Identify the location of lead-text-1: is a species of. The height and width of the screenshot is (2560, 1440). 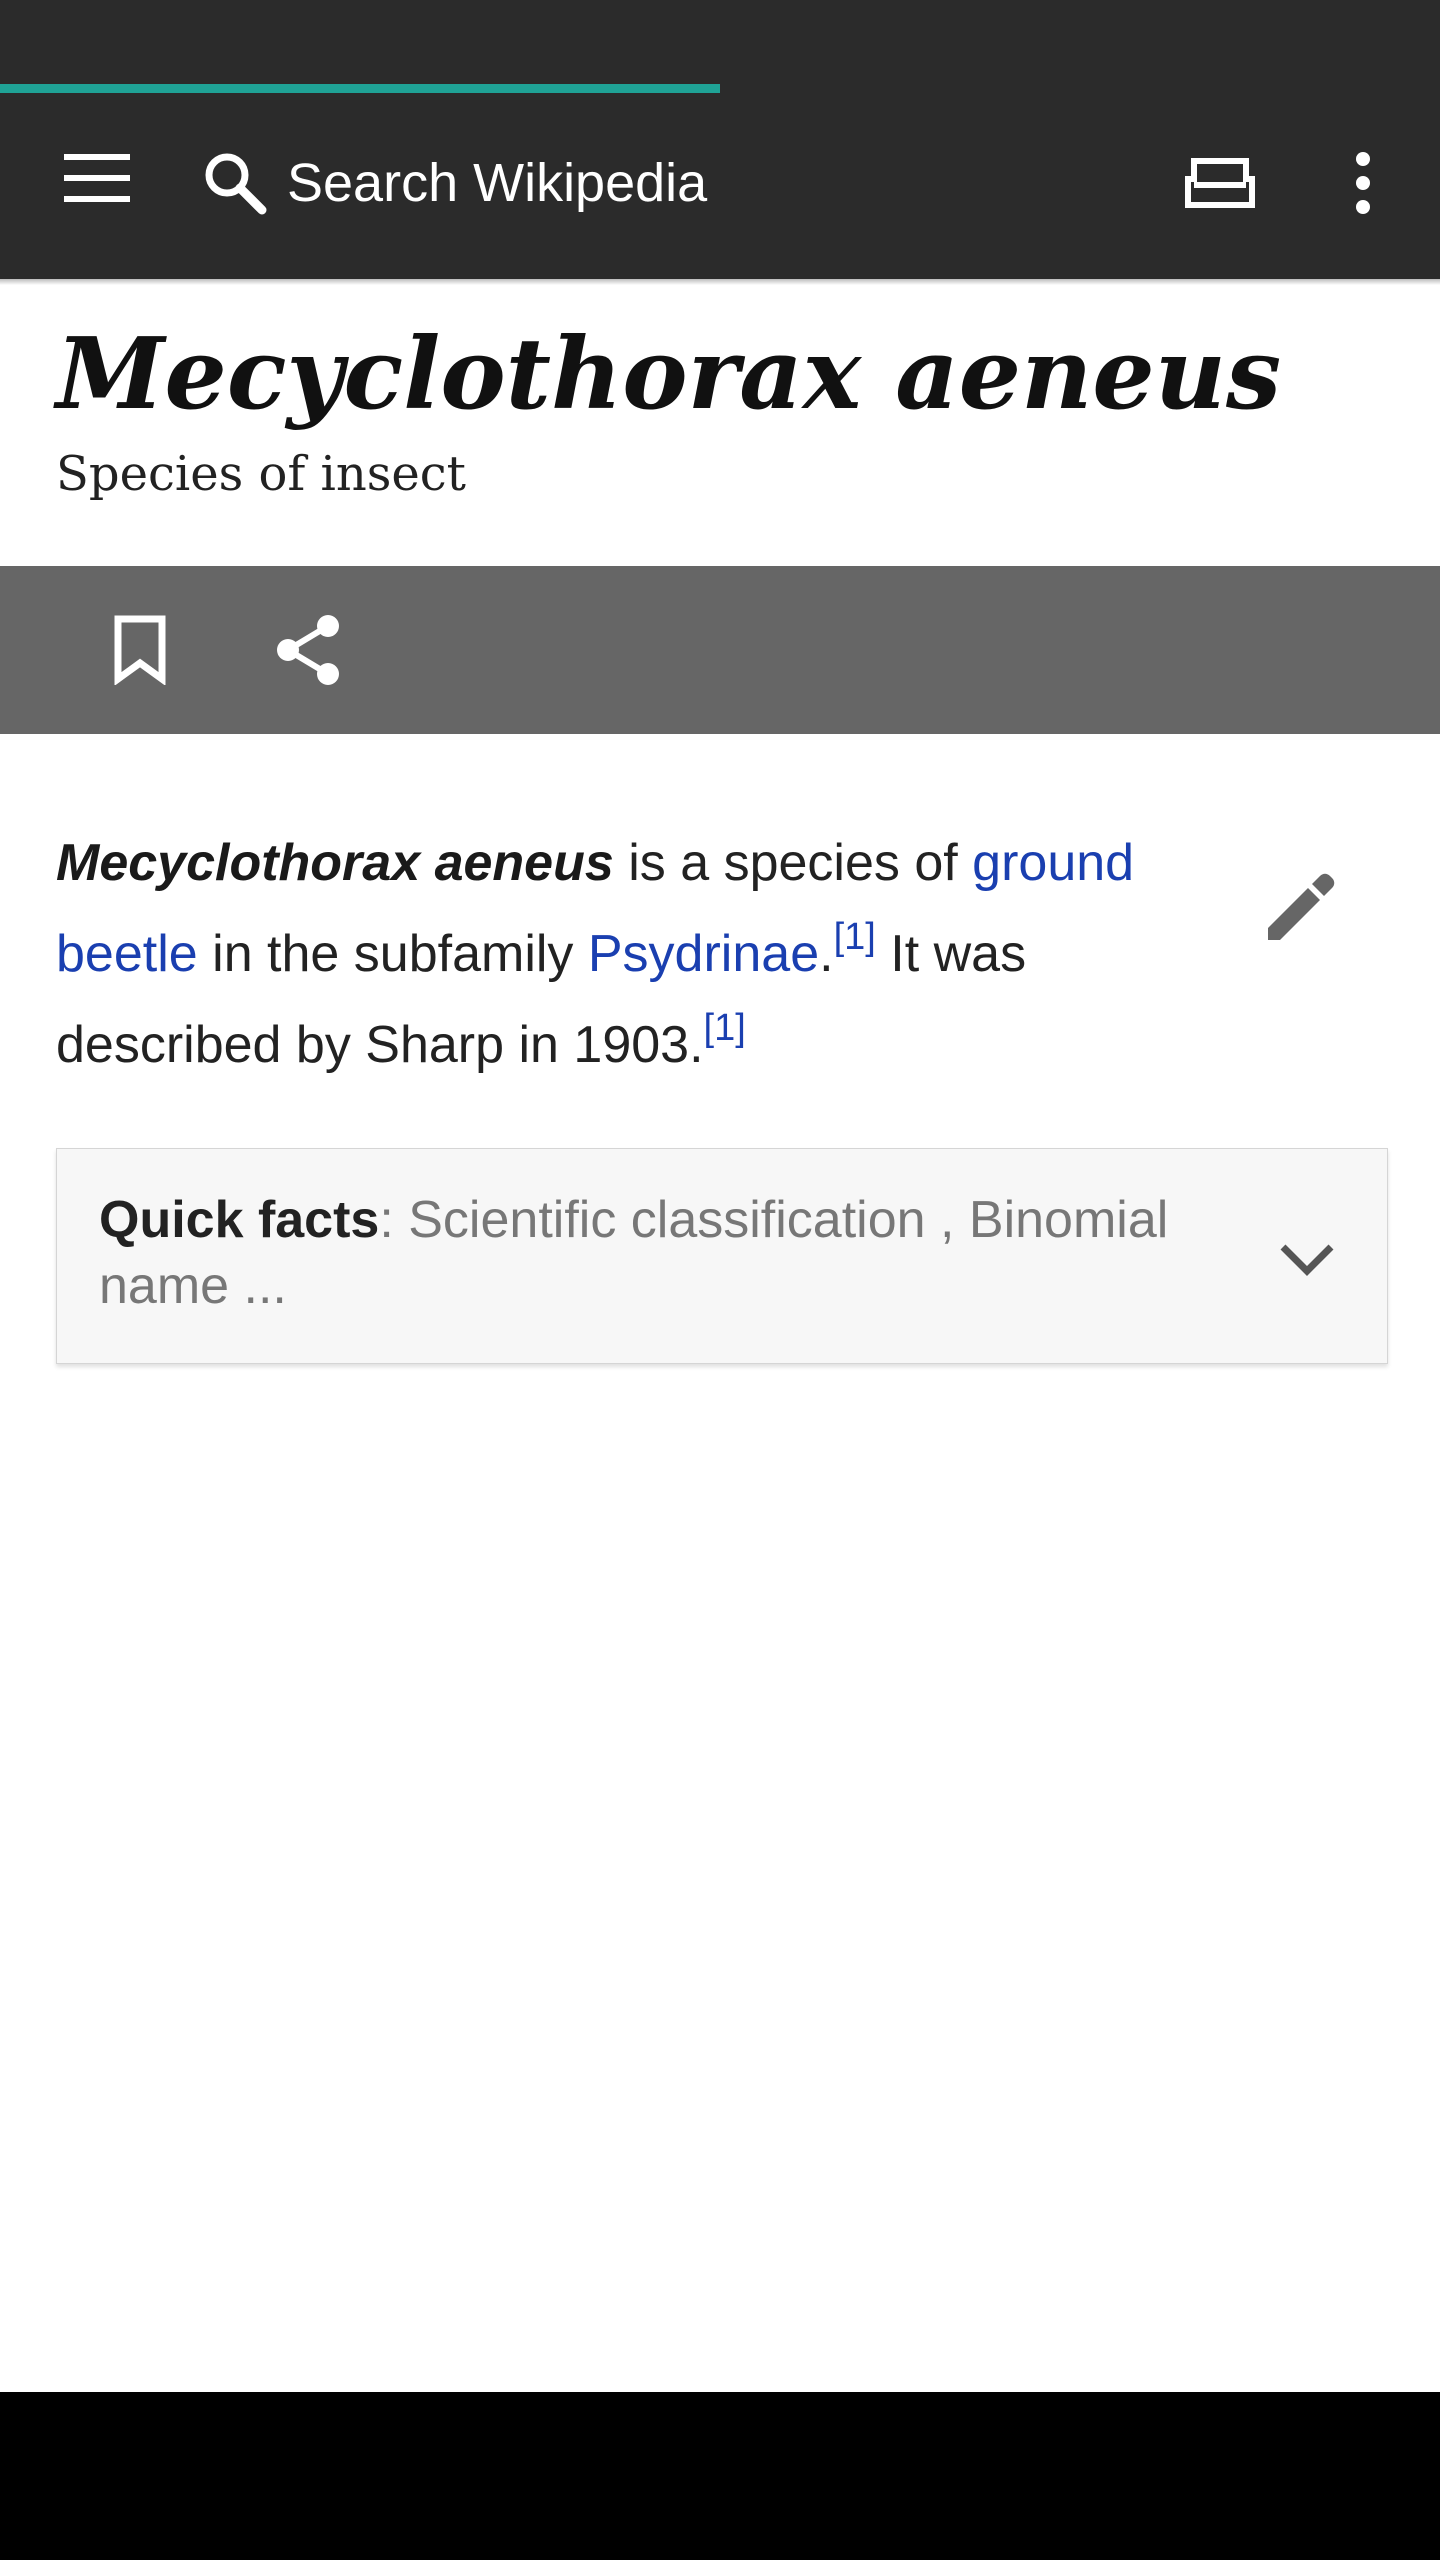
(793, 863).